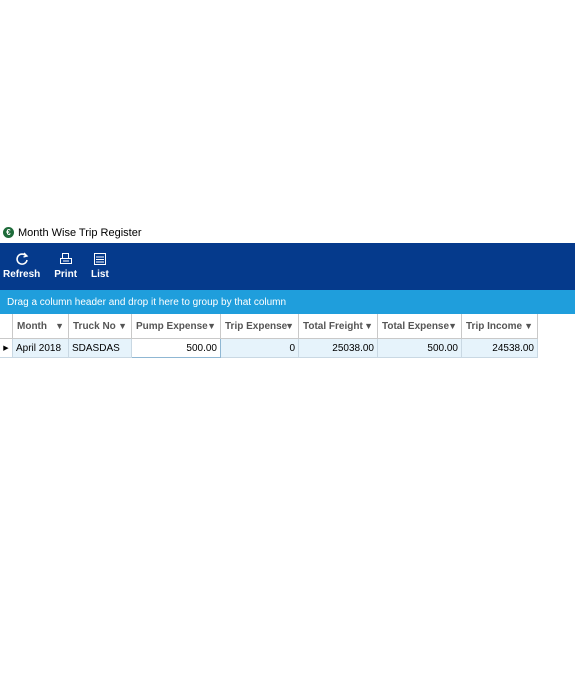 This screenshot has height=674, width=575. What do you see at coordinates (287, 232) in the screenshot?
I see `title-bar: € Month Wise Trip Register` at bounding box center [287, 232].